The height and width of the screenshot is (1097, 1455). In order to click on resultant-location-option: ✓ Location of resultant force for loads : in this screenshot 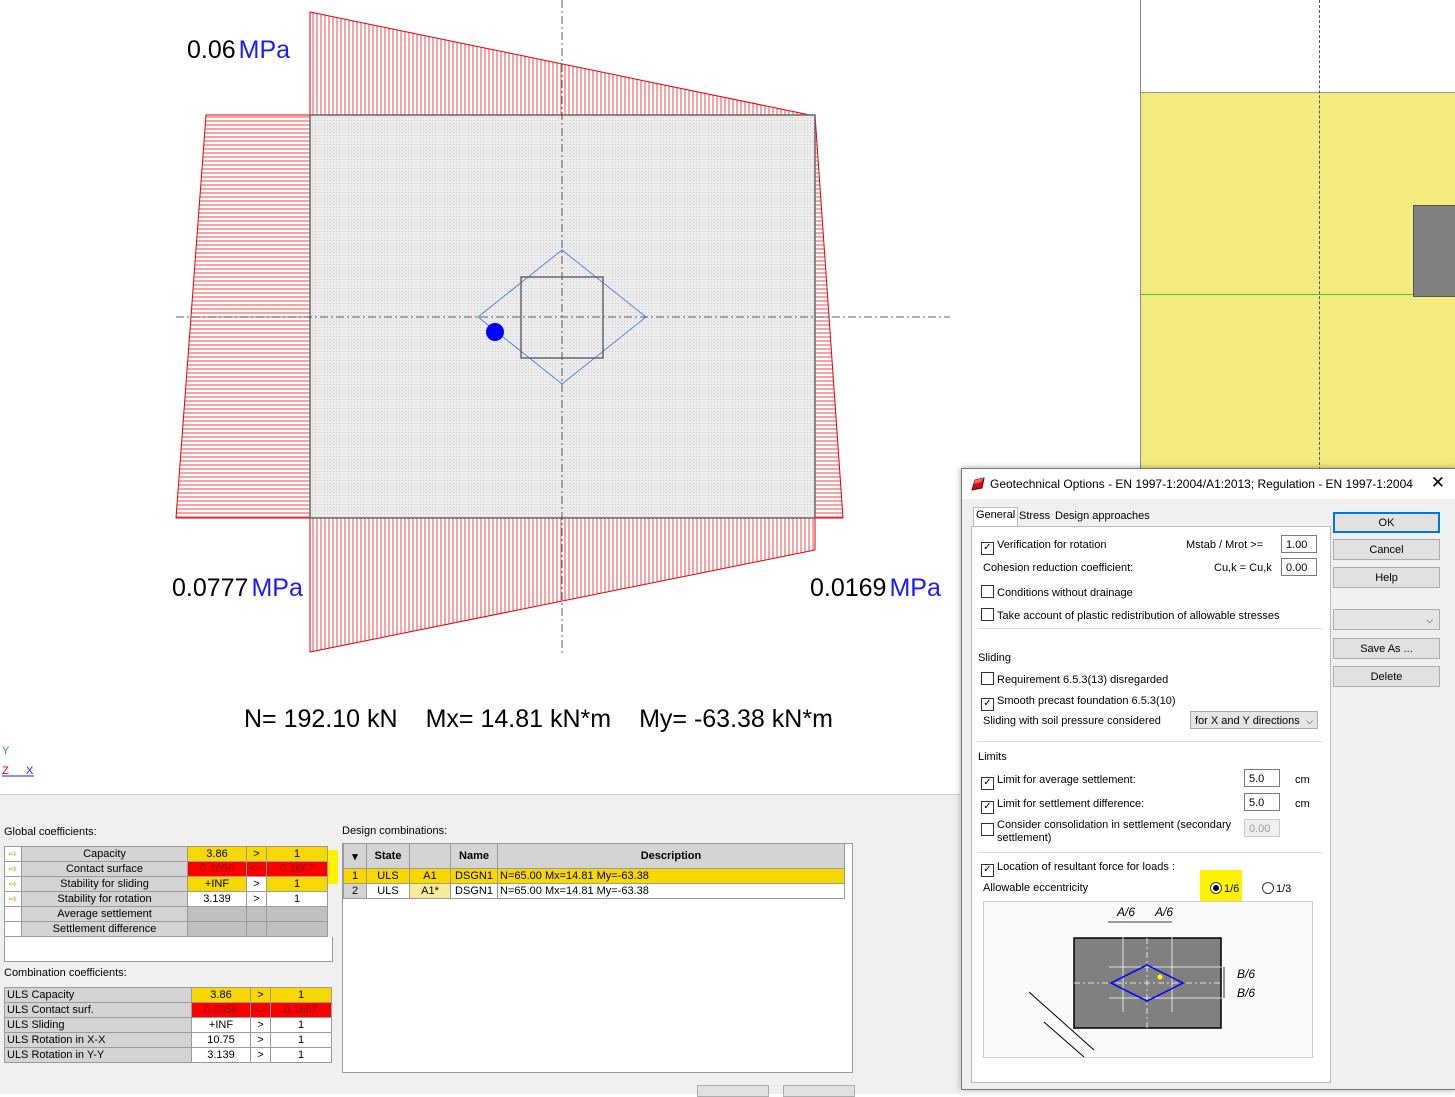, I will do `click(1078, 869)`.